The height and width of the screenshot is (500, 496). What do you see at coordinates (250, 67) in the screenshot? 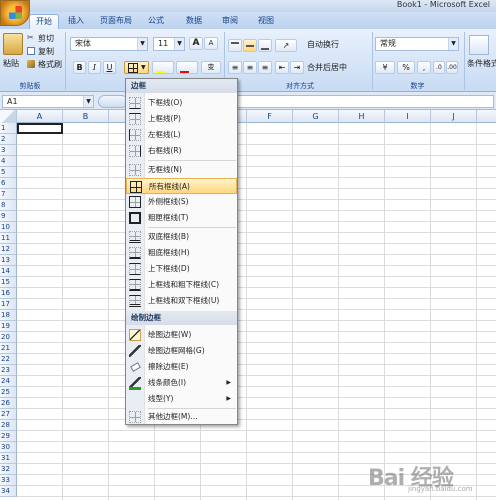
I see `align-center-button: ≡` at bounding box center [250, 67].